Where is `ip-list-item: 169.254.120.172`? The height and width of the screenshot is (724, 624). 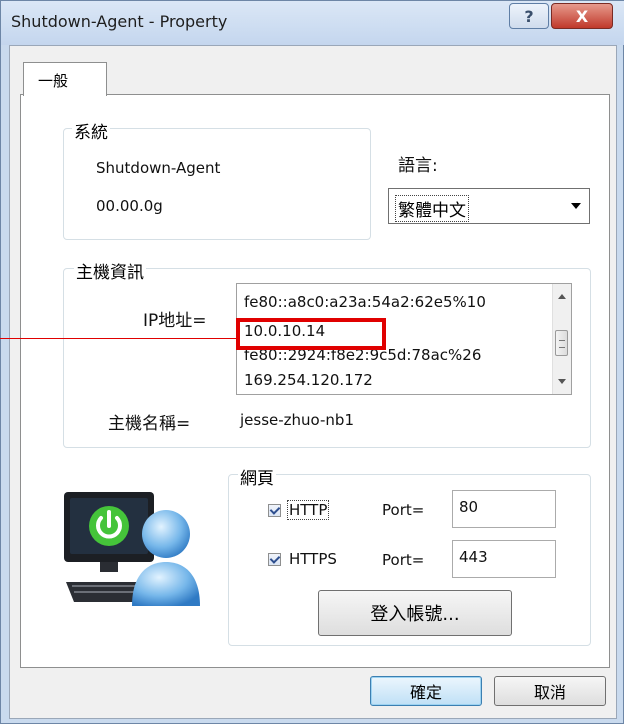 ip-list-item: 169.254.120.172 is located at coordinates (308, 380).